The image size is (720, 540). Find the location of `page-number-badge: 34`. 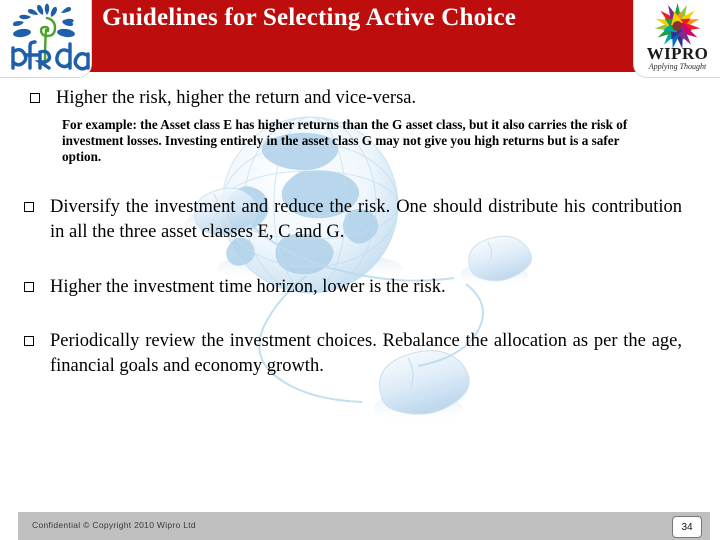

page-number-badge: 34 is located at coordinates (687, 527).